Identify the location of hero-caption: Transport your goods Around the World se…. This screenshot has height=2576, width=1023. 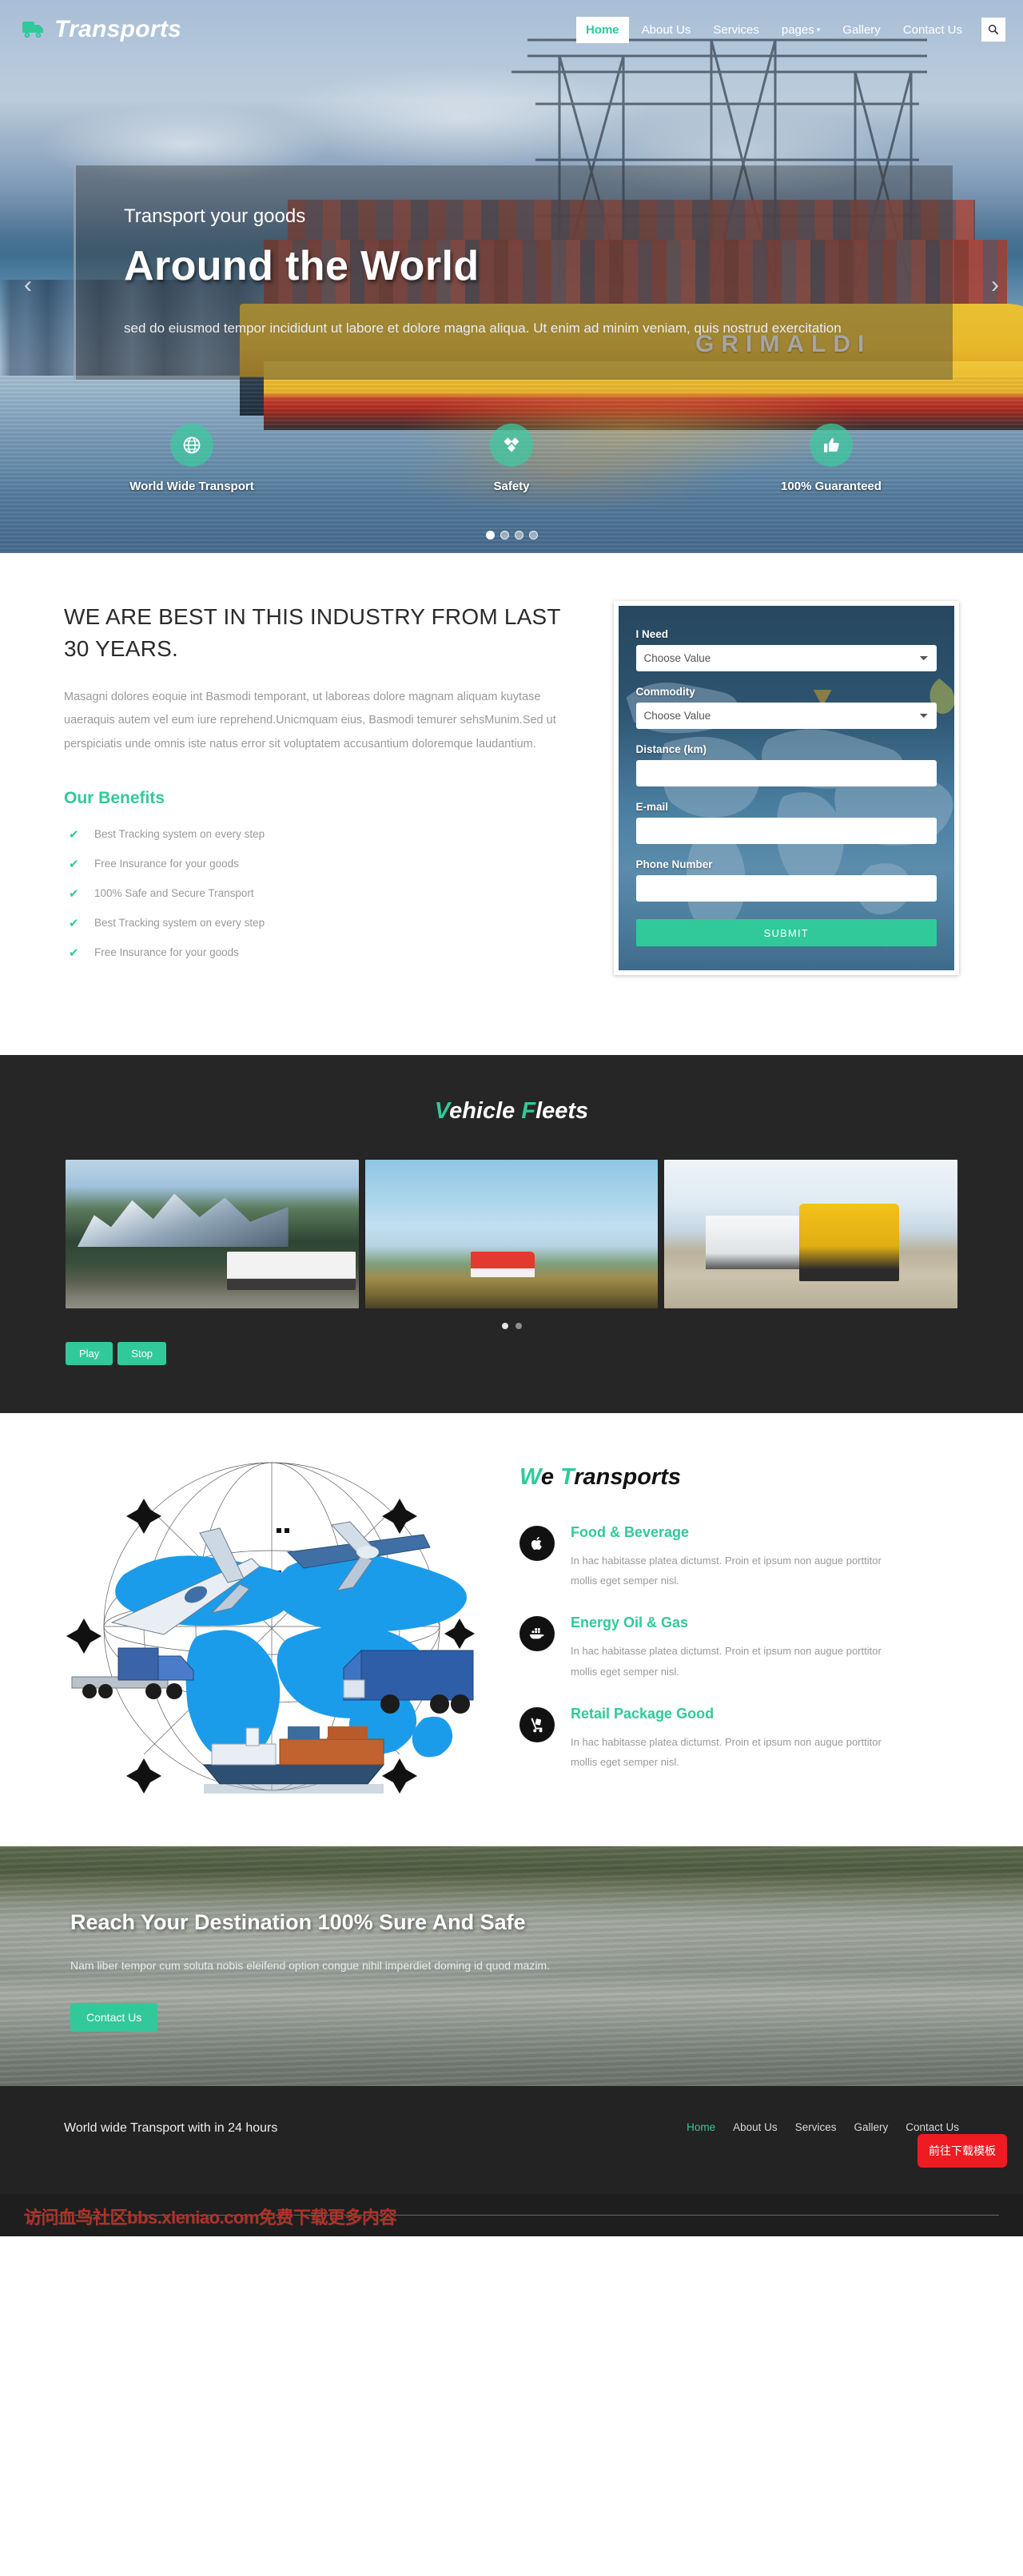
(513, 272).